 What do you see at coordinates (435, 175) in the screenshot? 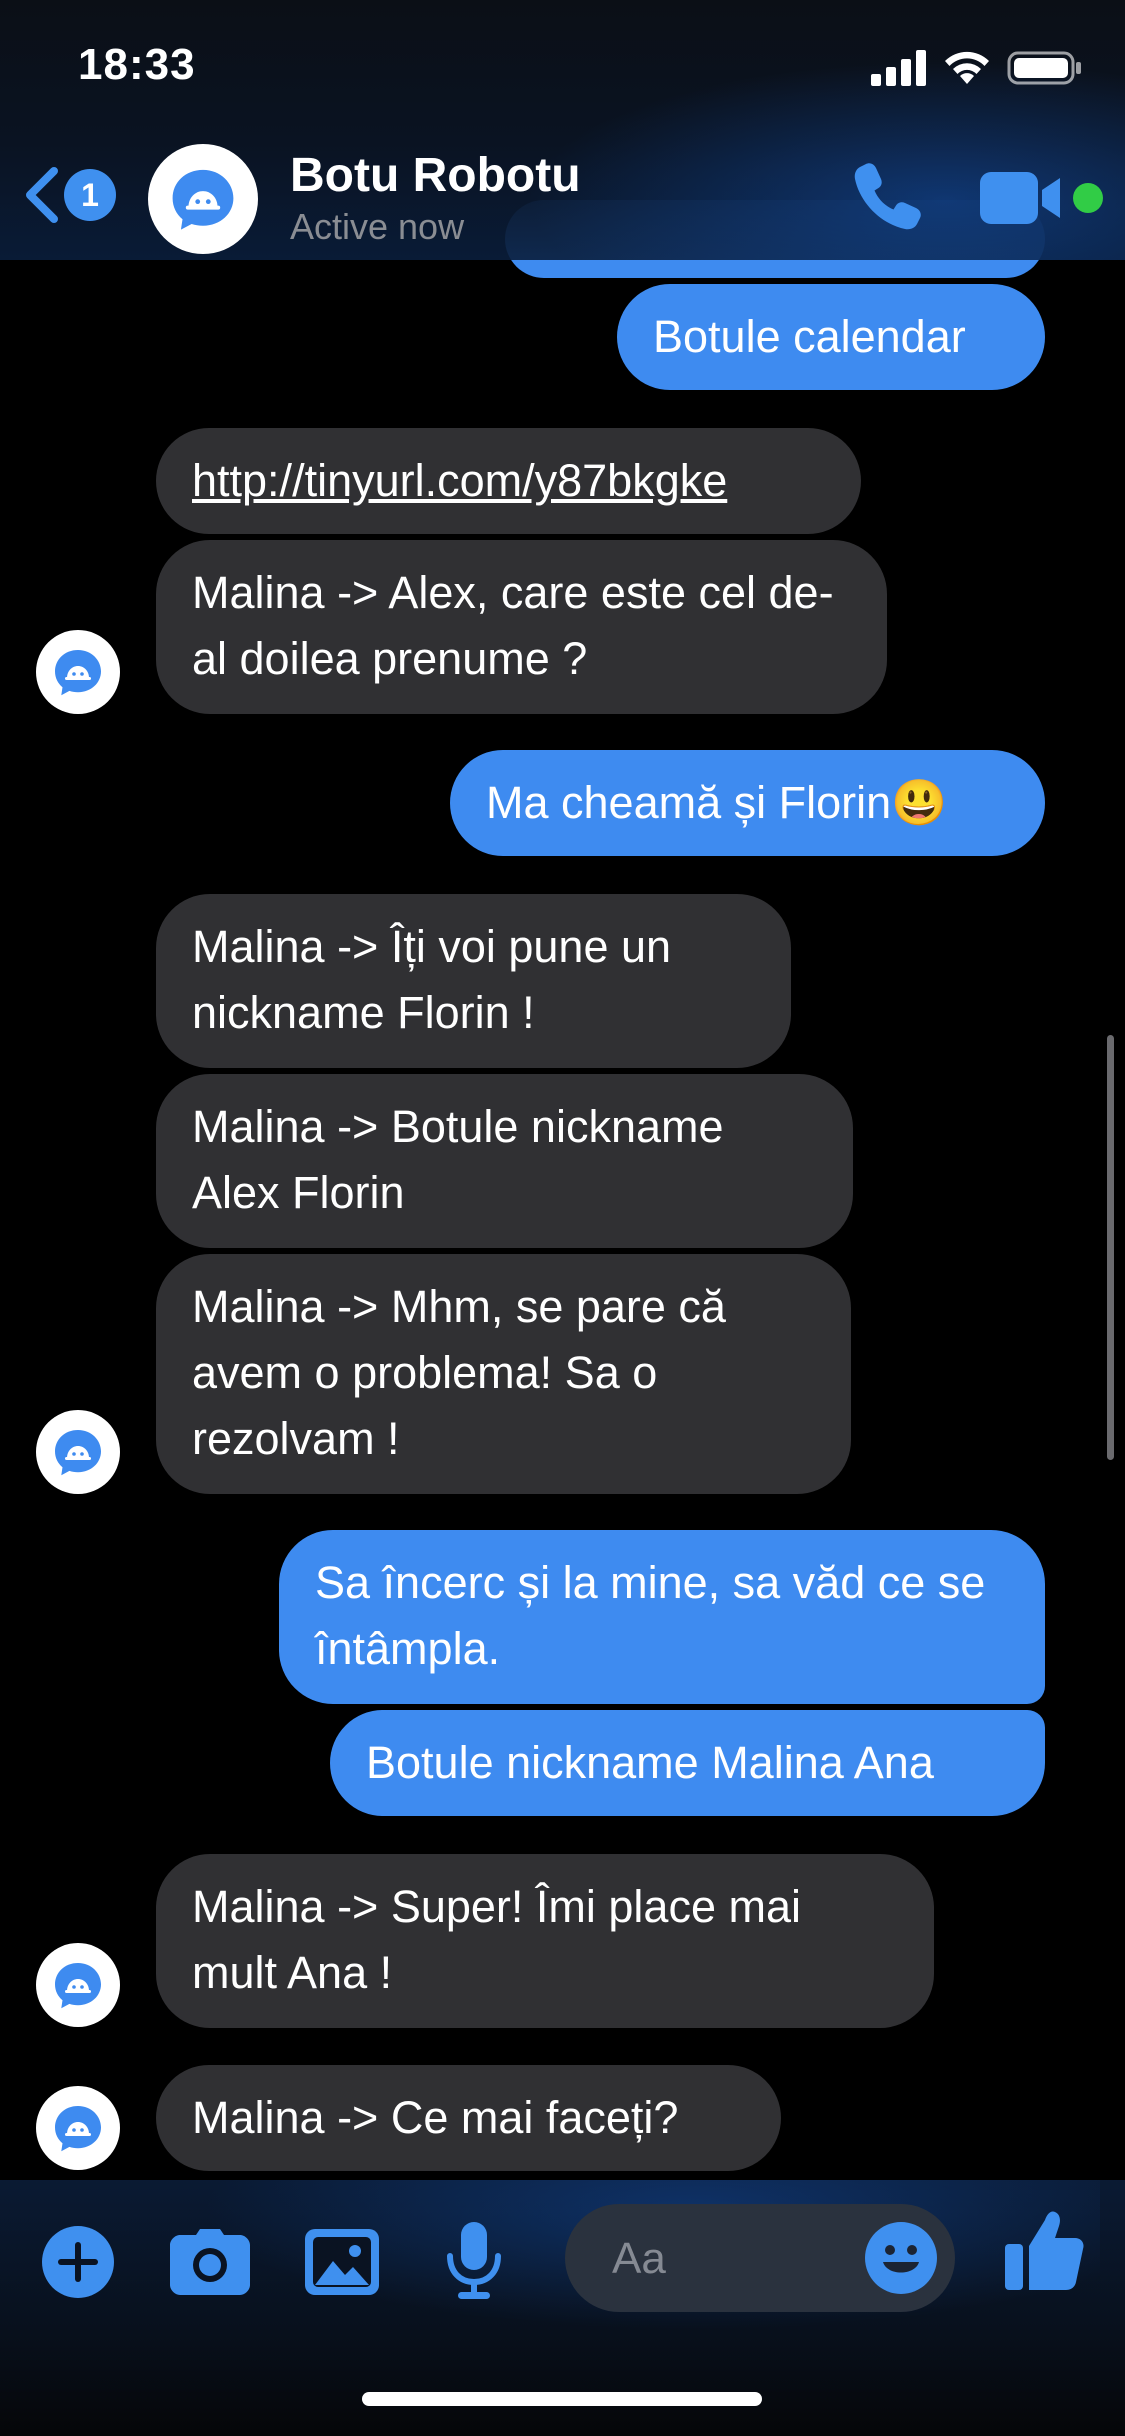
I see `contact-name: Botu Robotu` at bounding box center [435, 175].